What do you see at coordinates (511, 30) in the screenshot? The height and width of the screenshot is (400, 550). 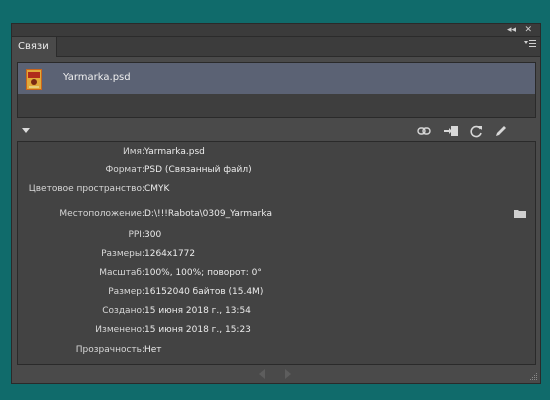 I see `collapse-panel-icon: ◂◂` at bounding box center [511, 30].